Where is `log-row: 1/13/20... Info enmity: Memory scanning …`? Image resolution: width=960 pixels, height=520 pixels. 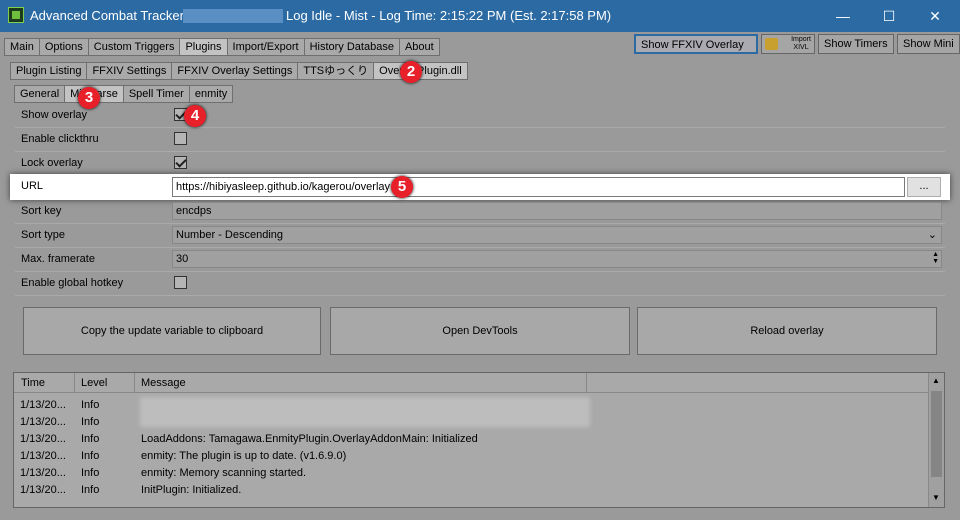
log-row: 1/13/20... Info enmity: Memory scanning … is located at coordinates (472, 473).